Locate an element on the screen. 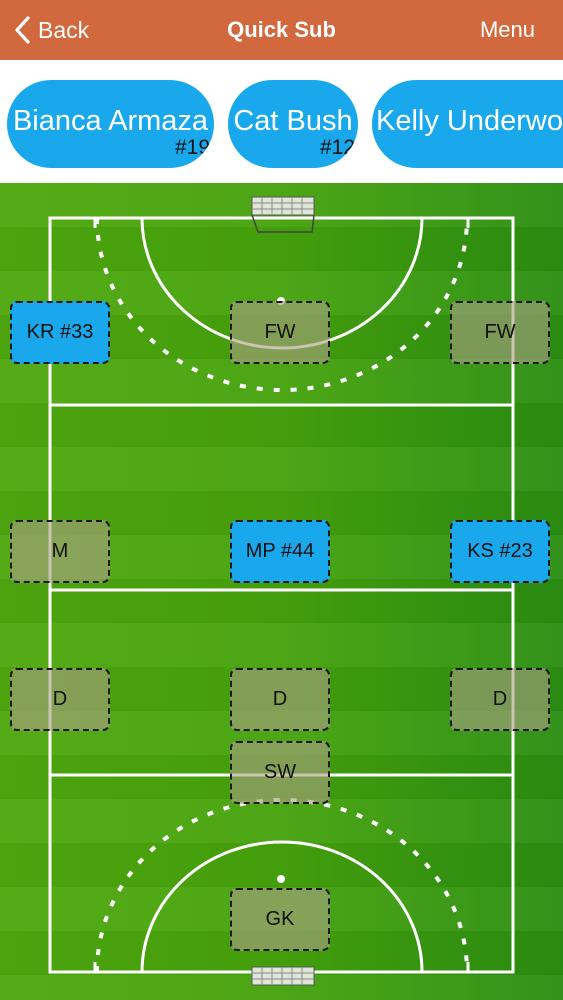 The height and width of the screenshot is (1000, 563). player-number: #12 is located at coordinates (338, 147).